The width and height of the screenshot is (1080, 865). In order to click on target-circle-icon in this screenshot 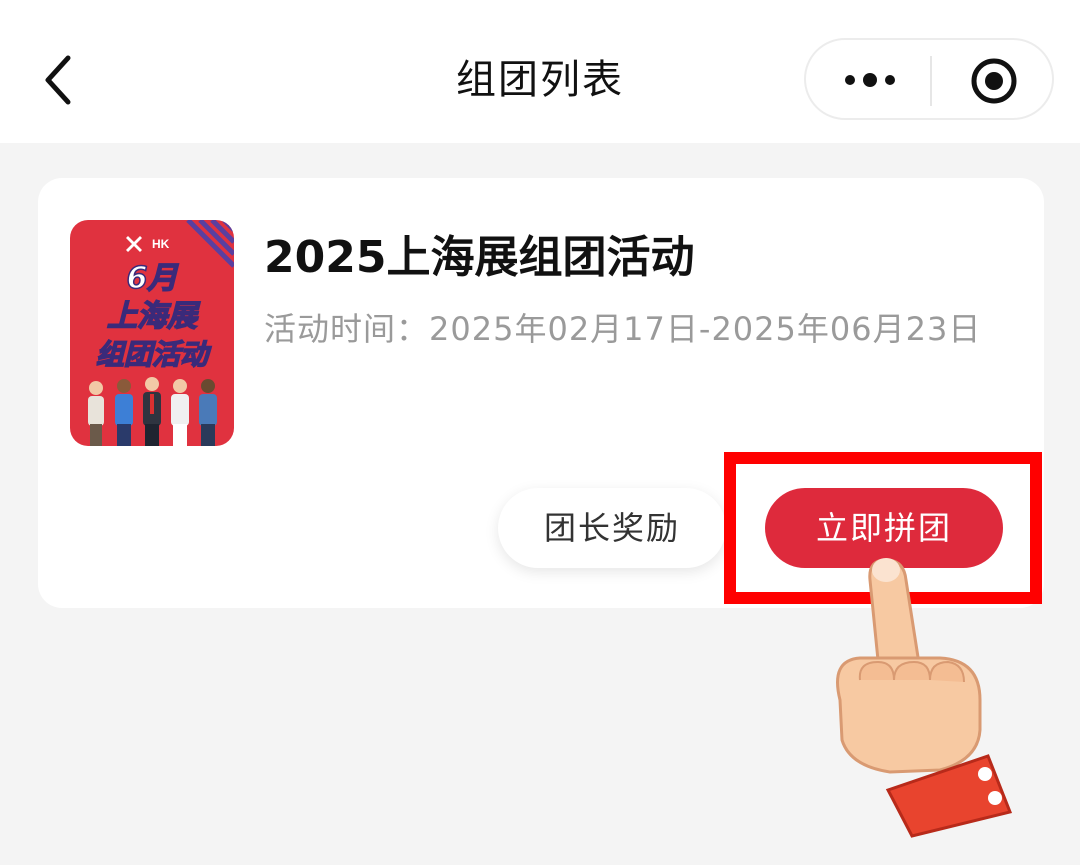, I will do `click(994, 81)`.